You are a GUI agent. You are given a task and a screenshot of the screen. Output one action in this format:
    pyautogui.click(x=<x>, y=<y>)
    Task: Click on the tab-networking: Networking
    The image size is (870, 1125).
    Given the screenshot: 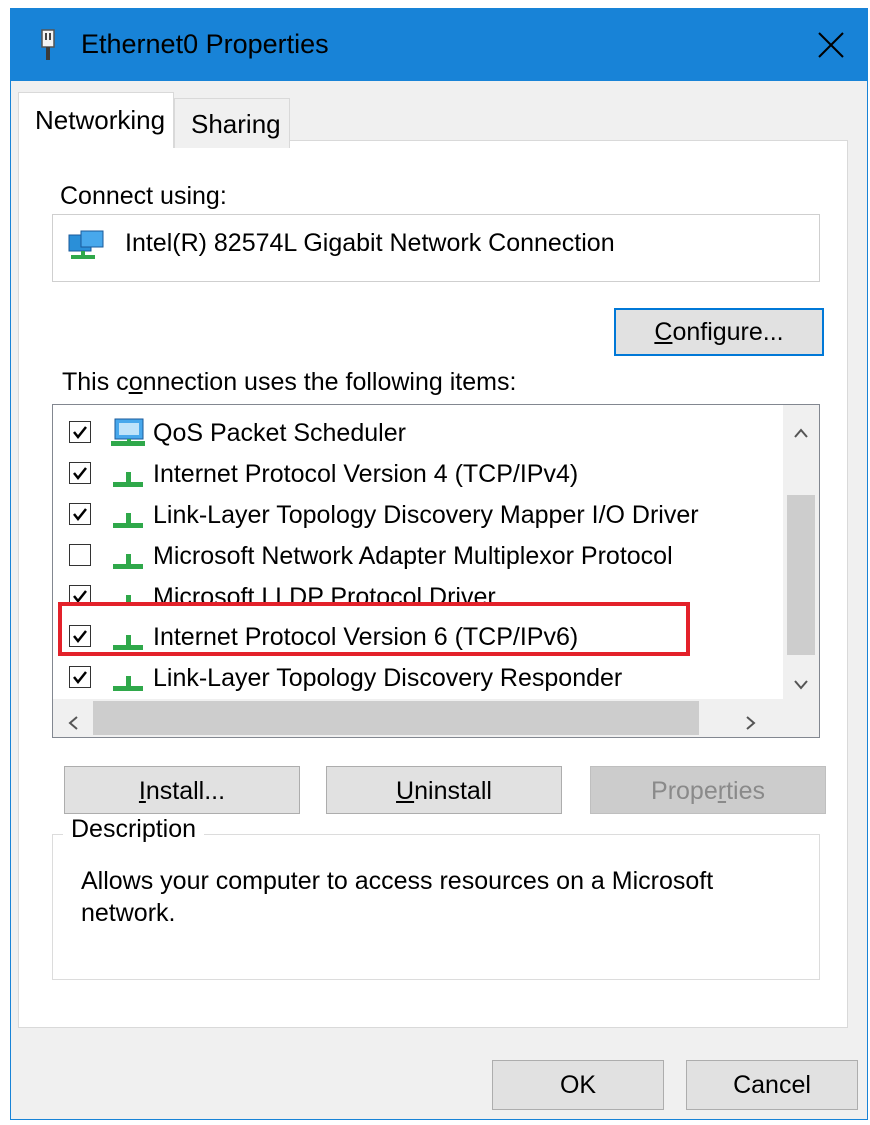 What is the action you would take?
    pyautogui.click(x=96, y=120)
    